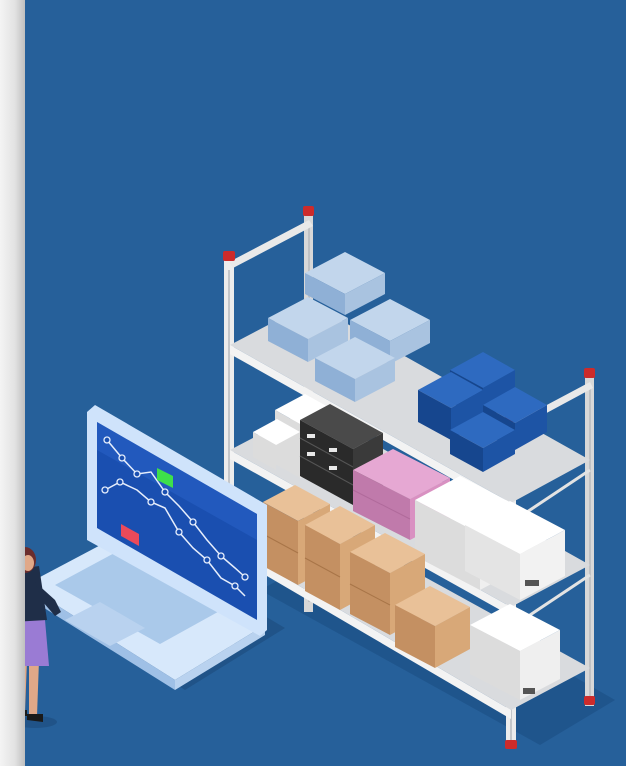 This screenshot has width=626, height=766. Describe the element at coordinates (511, 744) in the screenshot. I see `foot-front-right` at that location.